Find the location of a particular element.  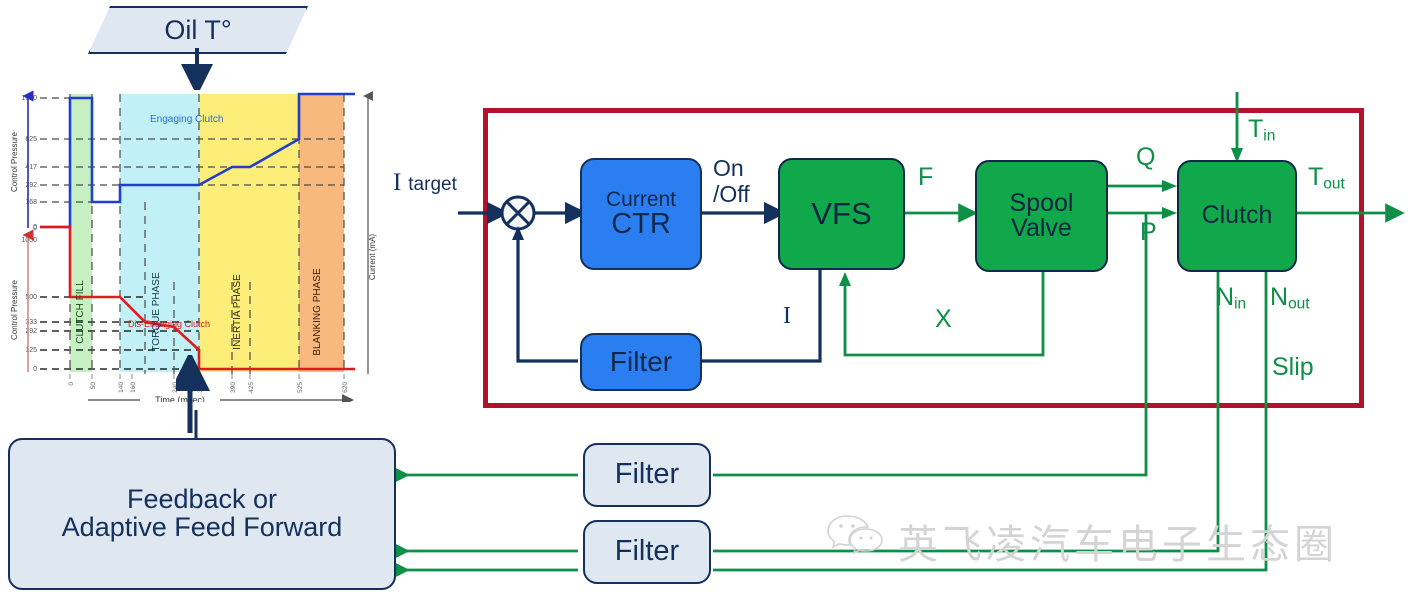

feedback-block: Feedback or Adaptive Feed Forward is located at coordinates (202, 514).